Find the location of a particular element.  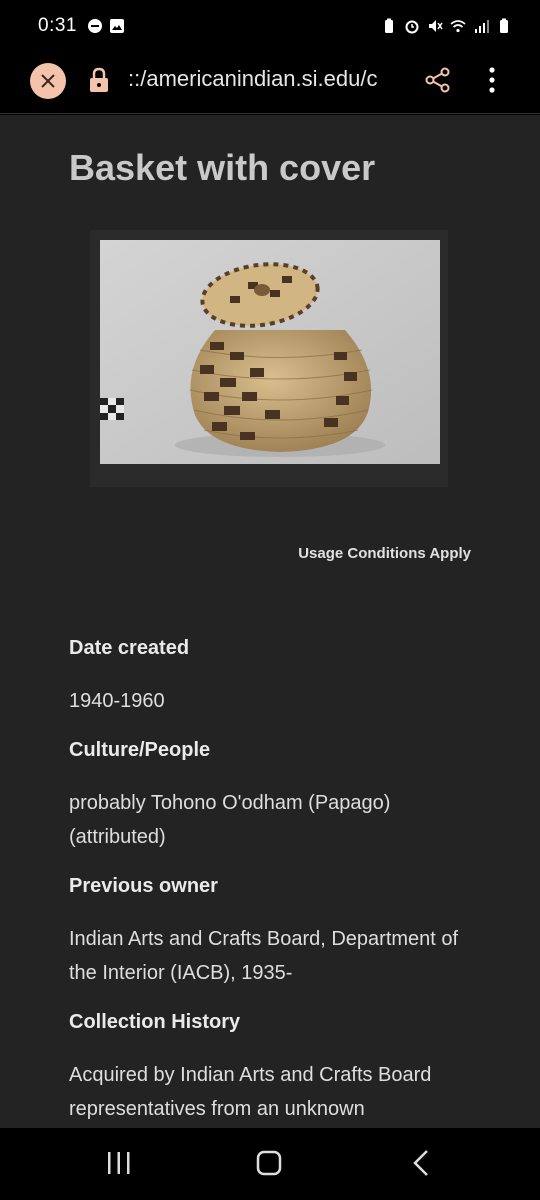

mute-icon is located at coordinates (436, 26).